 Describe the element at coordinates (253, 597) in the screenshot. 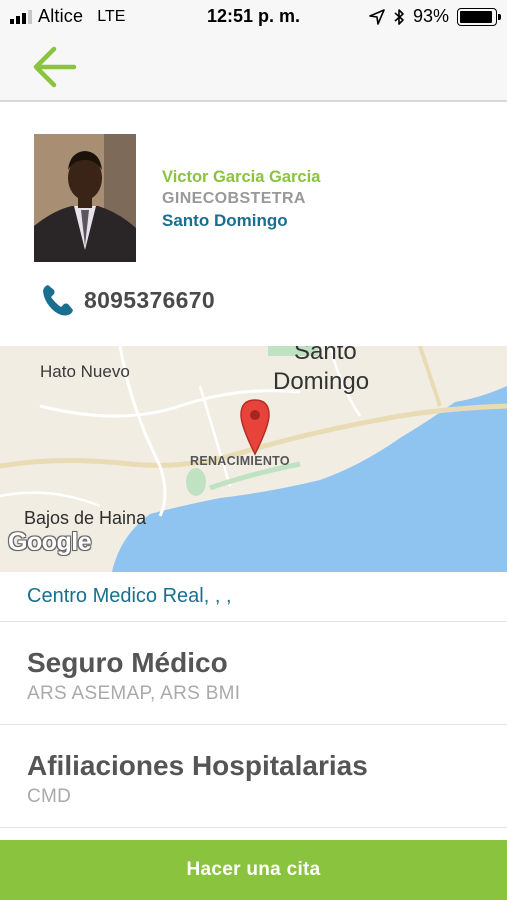

I see `clinic-row: Centro Medico Real, , ,` at that location.